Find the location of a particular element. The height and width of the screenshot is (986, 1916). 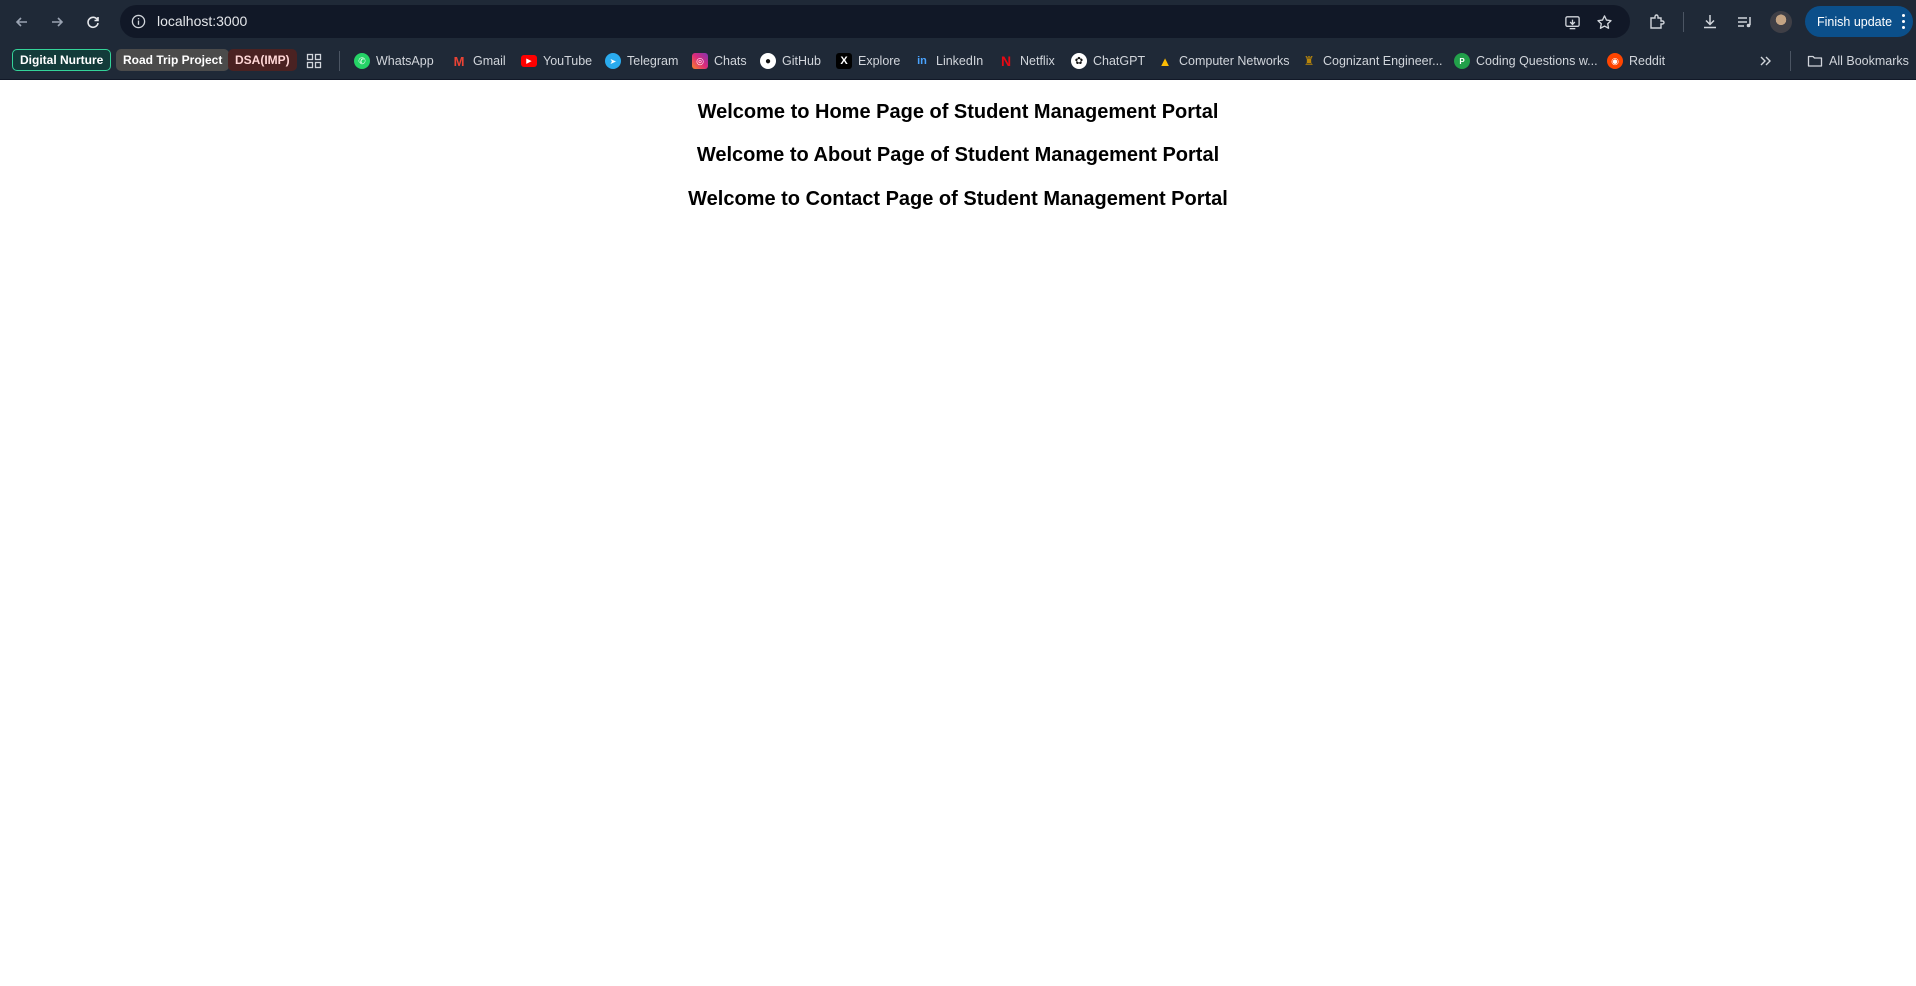

back-arrow-icon is located at coordinates (21, 22).